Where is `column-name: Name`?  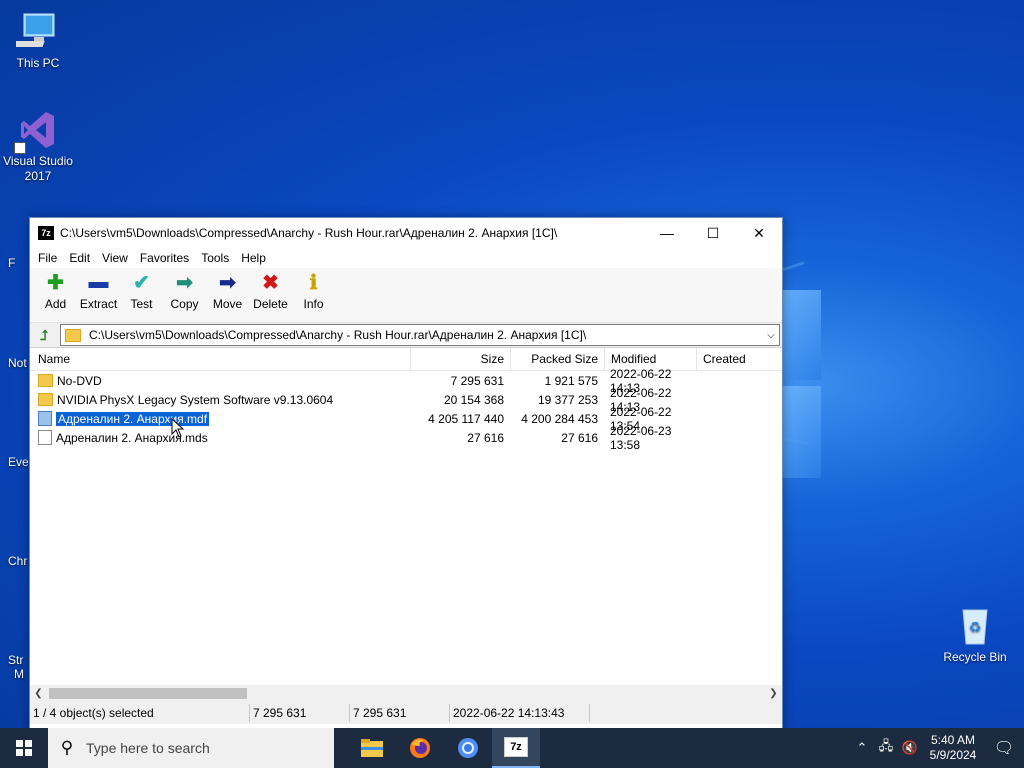
column-name: Name is located at coordinates (220, 359).